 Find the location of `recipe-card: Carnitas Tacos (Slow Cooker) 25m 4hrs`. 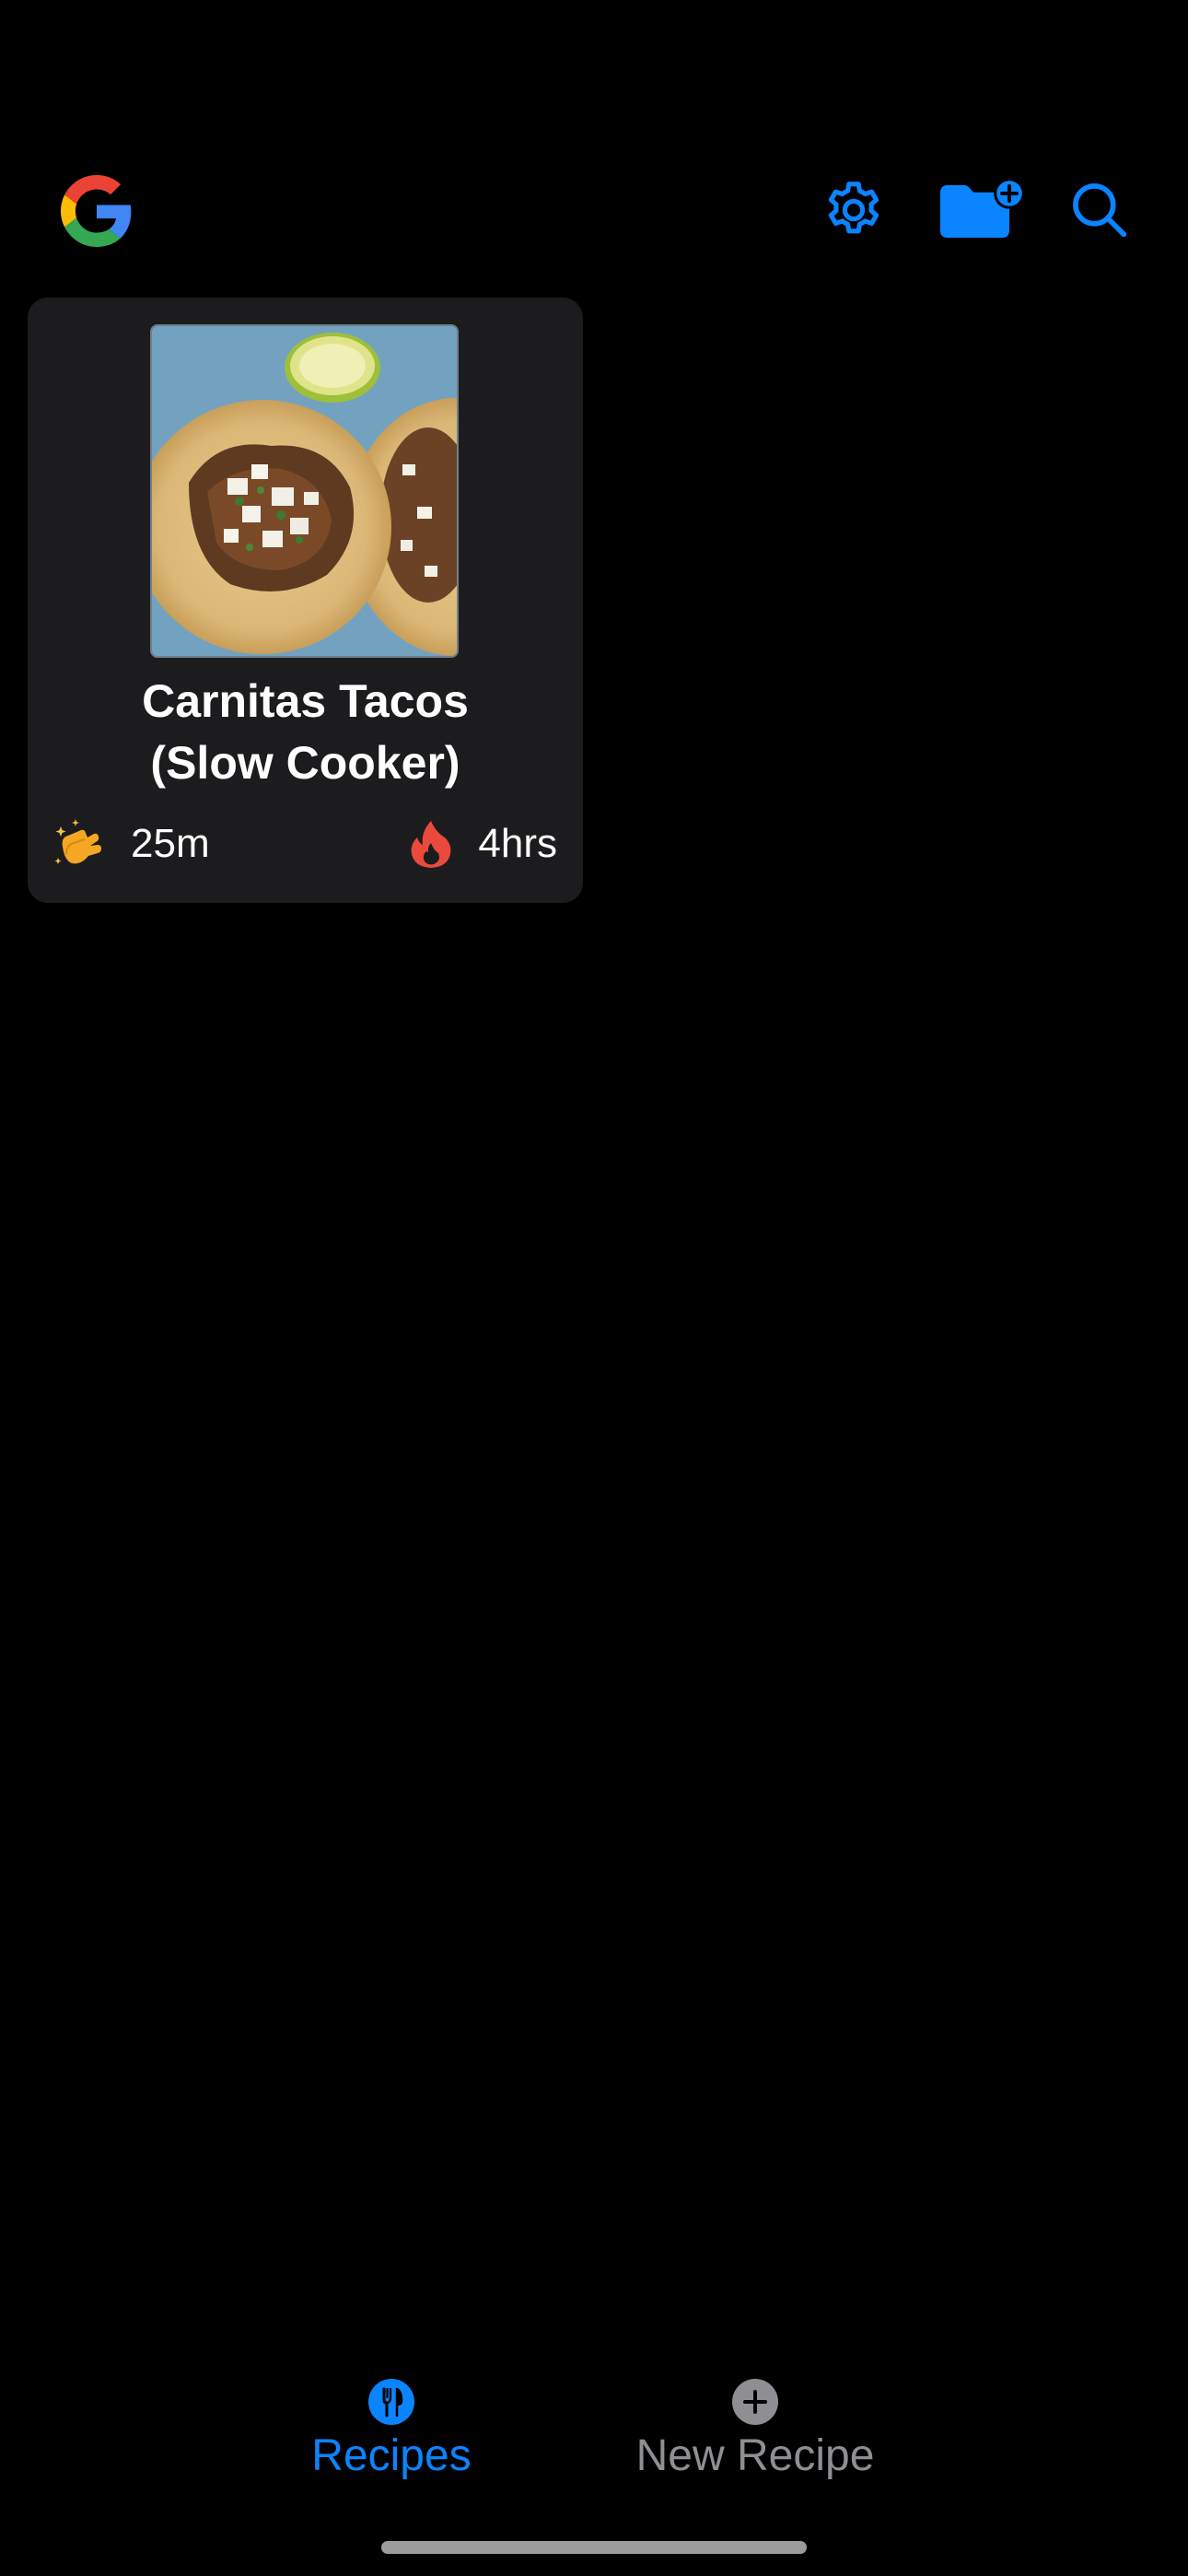

recipe-card: Carnitas Tacos (Slow Cooker) 25m 4hrs is located at coordinates (305, 600).